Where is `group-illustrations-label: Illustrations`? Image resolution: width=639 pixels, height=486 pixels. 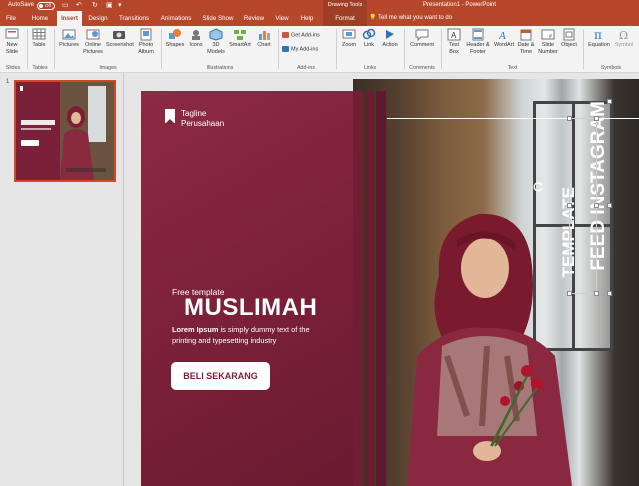 group-illustrations-label: Illustrations is located at coordinates (220, 68).